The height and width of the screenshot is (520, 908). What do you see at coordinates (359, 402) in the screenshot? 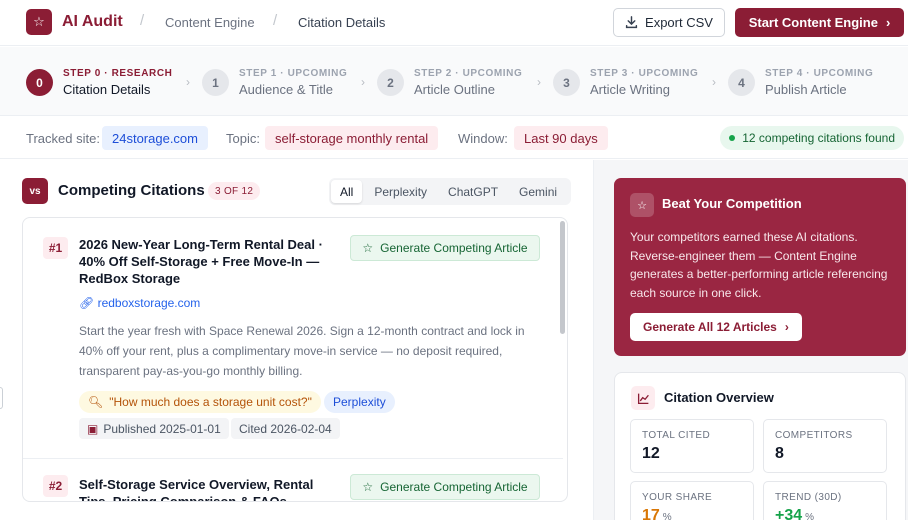
I see `source-chip: Perplexity` at bounding box center [359, 402].